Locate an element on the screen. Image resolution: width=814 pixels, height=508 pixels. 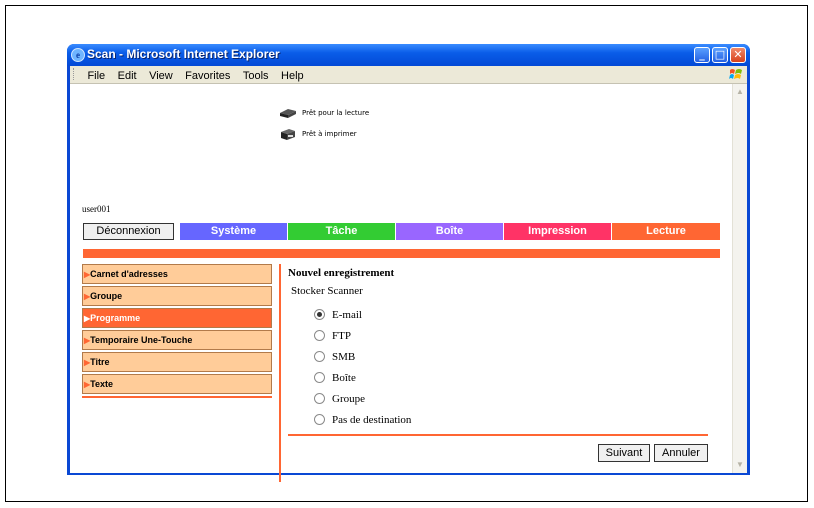
close-button: ✕ is located at coordinates (738, 55).